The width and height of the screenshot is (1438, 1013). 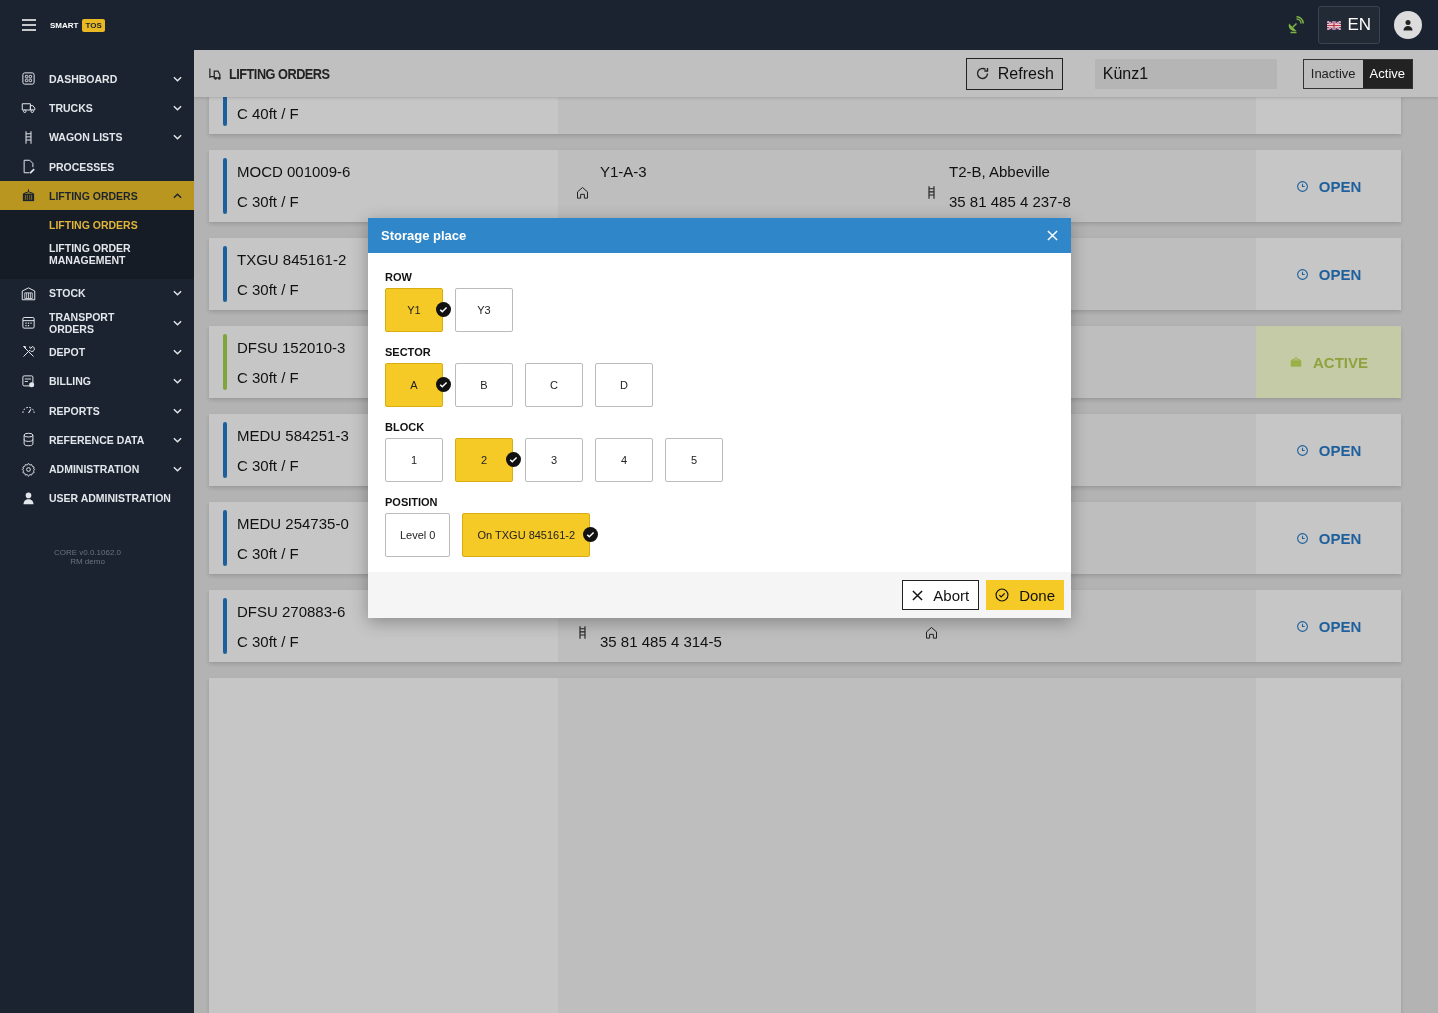 I want to click on sidebar-item: WAGON LISTS, so click(x=97, y=137).